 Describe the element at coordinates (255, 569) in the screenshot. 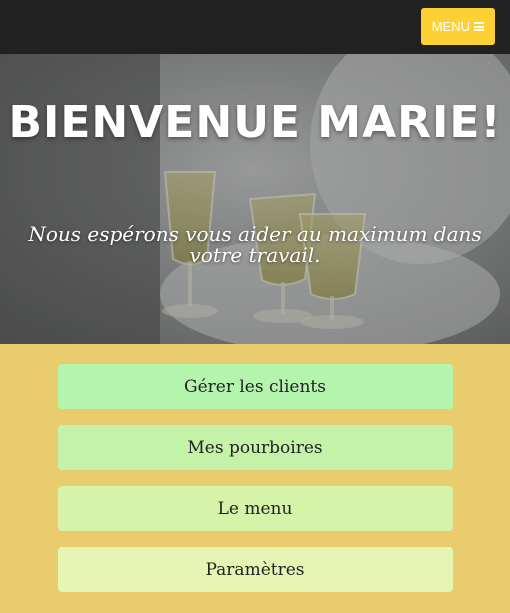

I see `settings-button: Paramètres` at that location.